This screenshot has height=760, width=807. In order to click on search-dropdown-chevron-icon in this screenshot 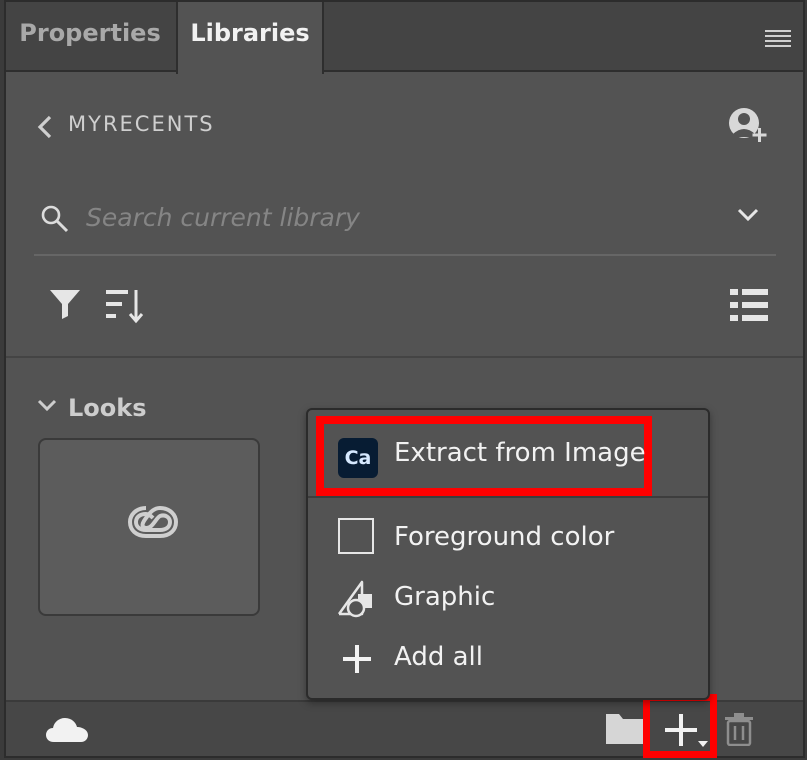, I will do `click(748, 215)`.